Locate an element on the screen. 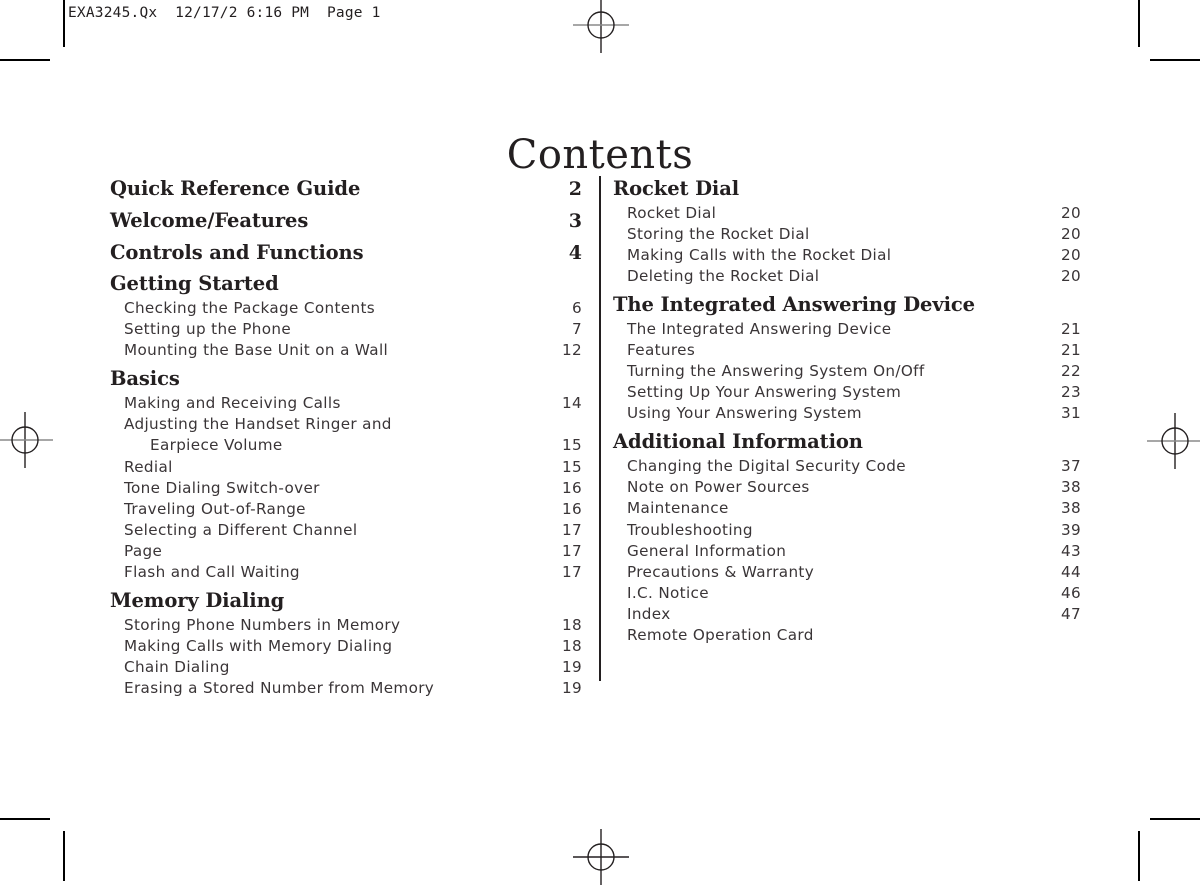 This screenshot has height=885, width=1200. toc-entry-title: Storing Phone Numbers in Memory is located at coordinates (262, 624).